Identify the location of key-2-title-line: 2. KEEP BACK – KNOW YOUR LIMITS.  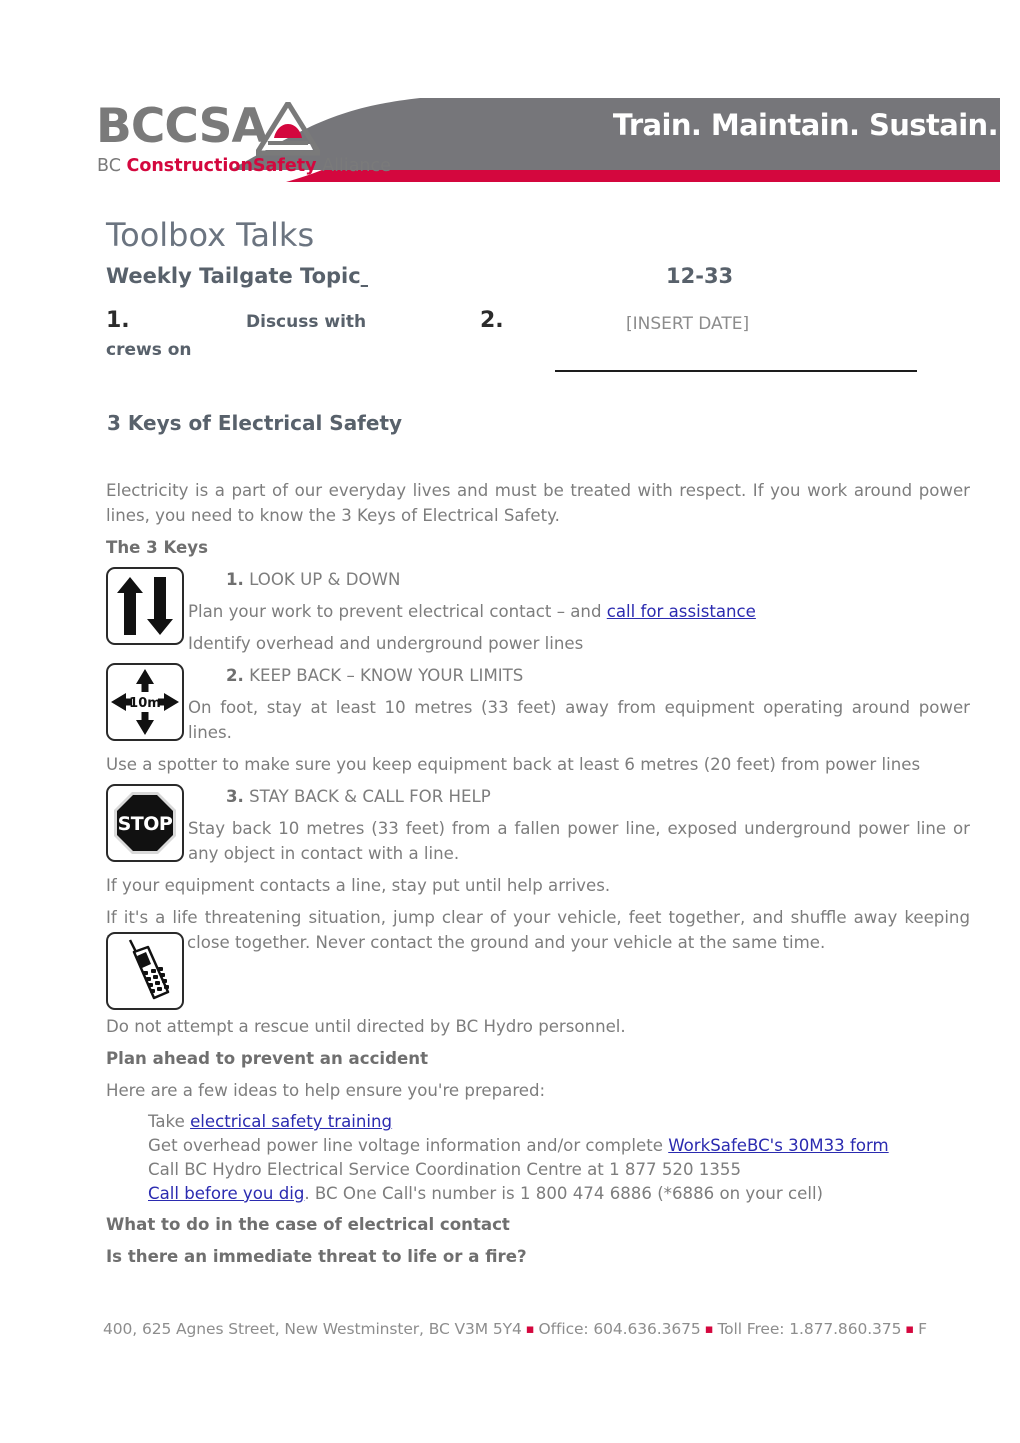
(538, 675).